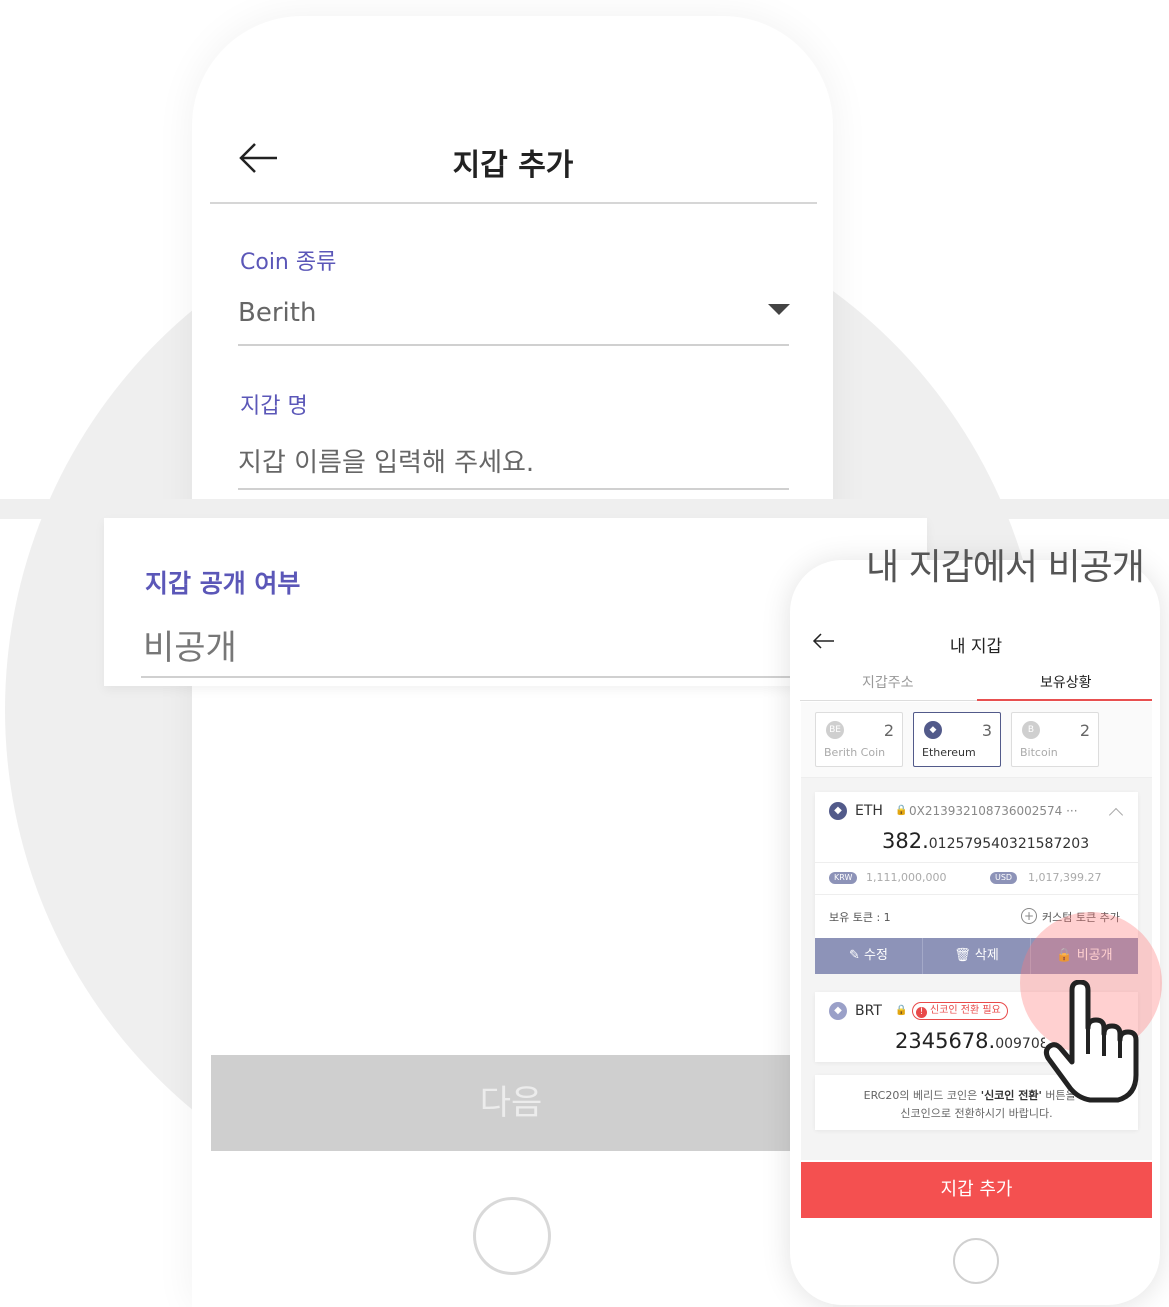 Image resolution: width=1169 pixels, height=1307 pixels. What do you see at coordinates (957, 739) in the screenshot?
I see `coin-tab-ethereum: ◆ 3 Ethereum` at bounding box center [957, 739].